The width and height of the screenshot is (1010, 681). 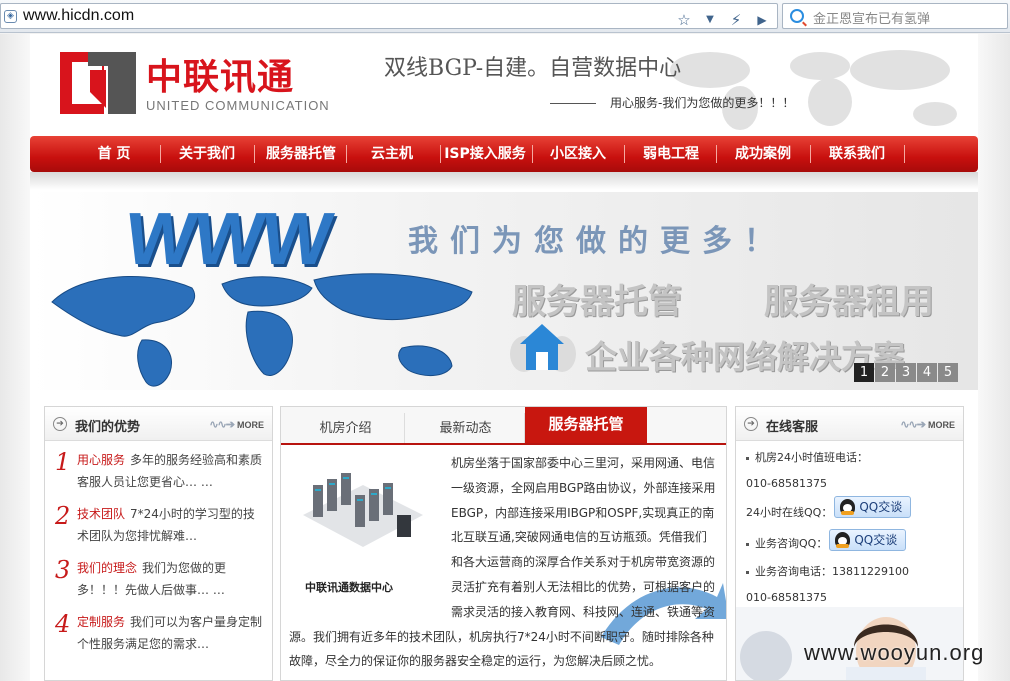 What do you see at coordinates (927, 372) in the screenshot?
I see `banner-page-4: 4` at bounding box center [927, 372].